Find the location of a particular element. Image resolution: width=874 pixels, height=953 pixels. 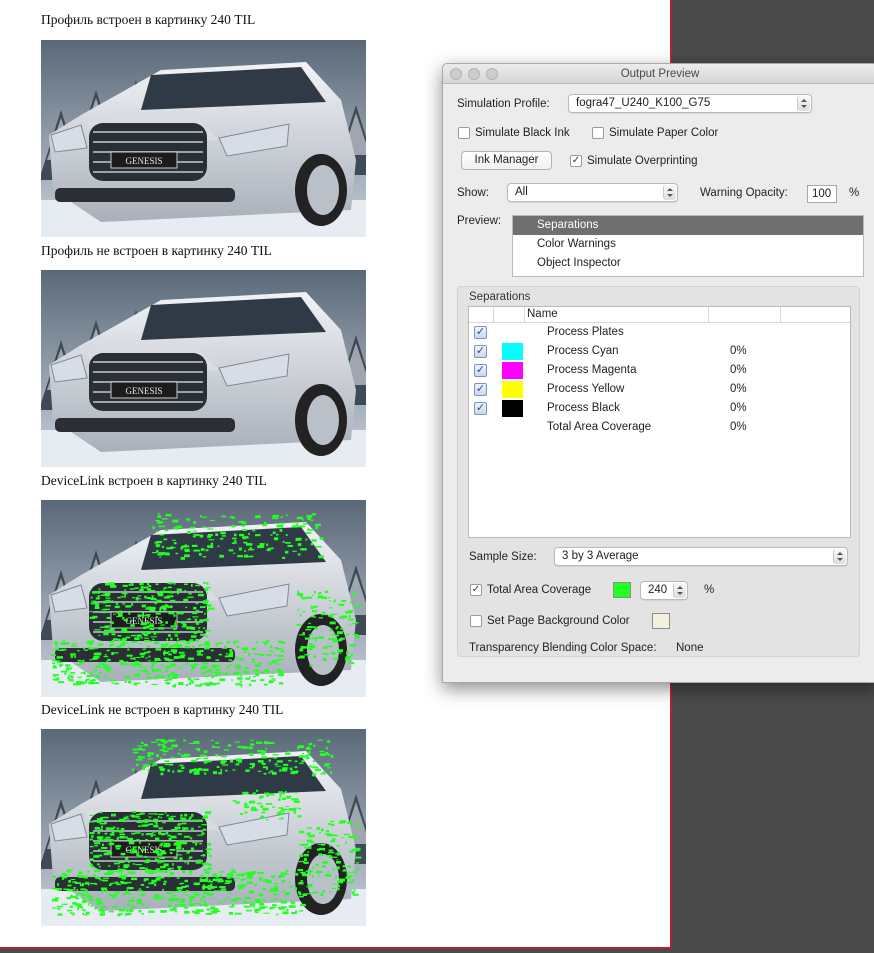

caption-1: Профиль встроен в картинку 240 TIL is located at coordinates (148, 19).